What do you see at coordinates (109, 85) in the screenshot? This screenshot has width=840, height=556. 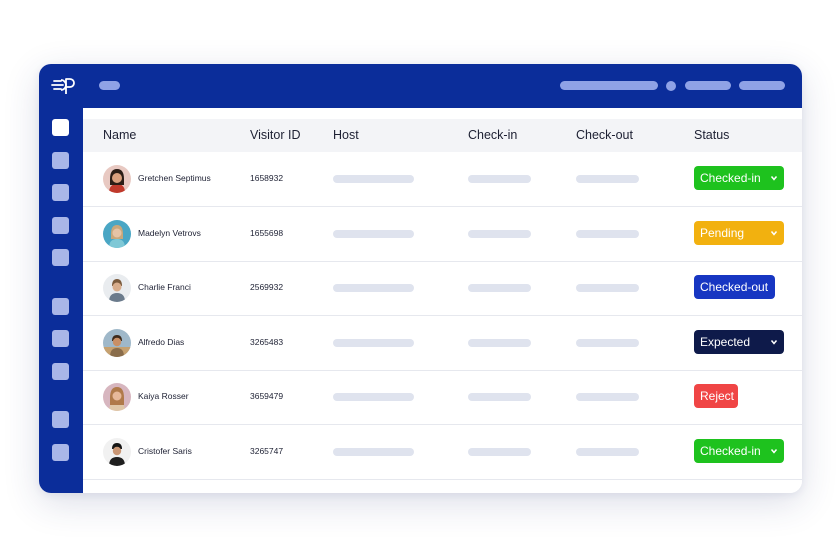 I see `nav-placeholder` at bounding box center [109, 85].